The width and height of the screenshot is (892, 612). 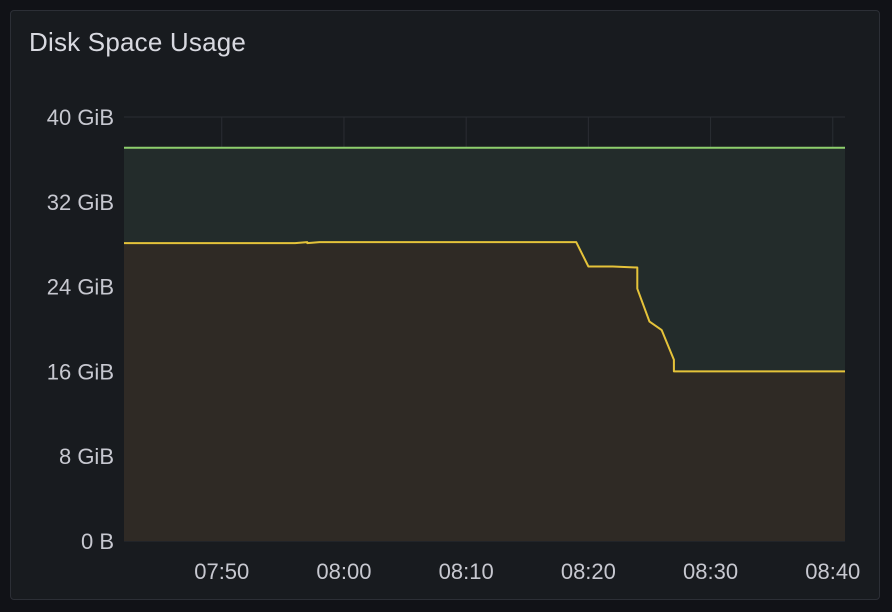 What do you see at coordinates (466, 571) in the screenshot?
I see `x-tick-label: 08:10` at bounding box center [466, 571].